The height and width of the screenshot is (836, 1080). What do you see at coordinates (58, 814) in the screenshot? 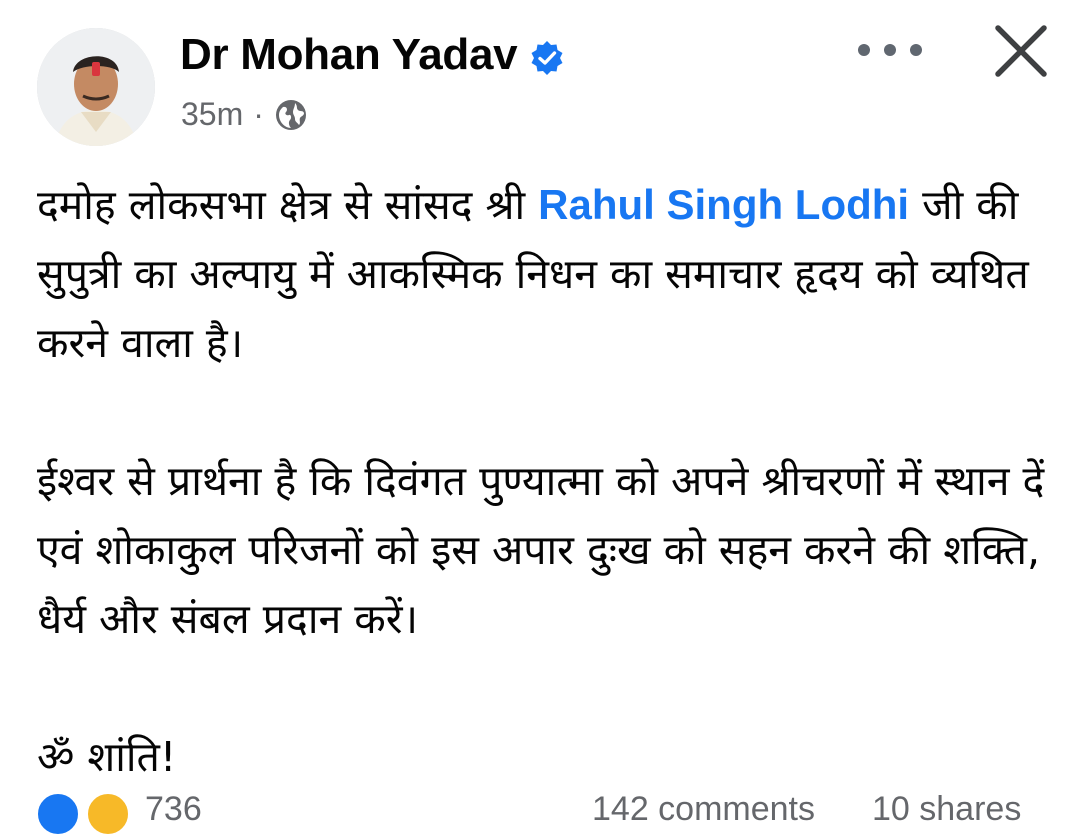
I see `like-reaction-icon` at bounding box center [58, 814].